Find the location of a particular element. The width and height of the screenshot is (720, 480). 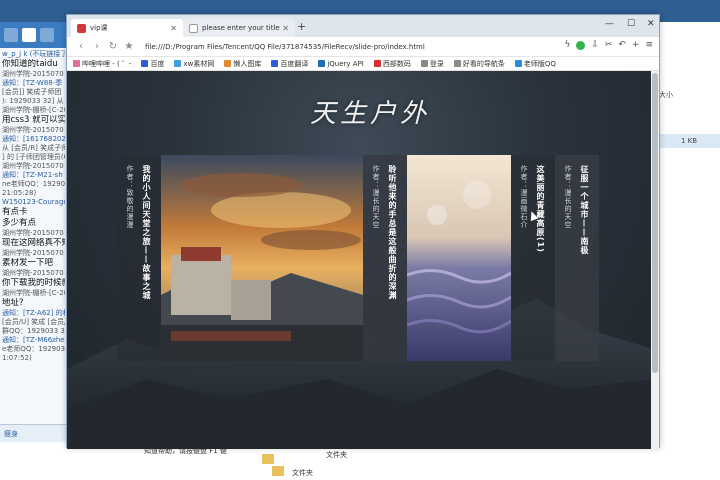

slide-1-image is located at coordinates (262, 258).